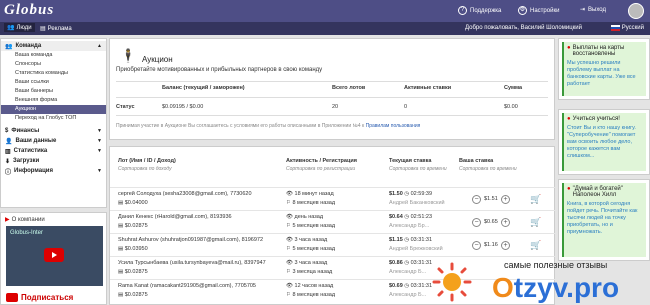  What do you see at coordinates (636, 11) in the screenshot?
I see `user-avatar` at bounding box center [636, 11].